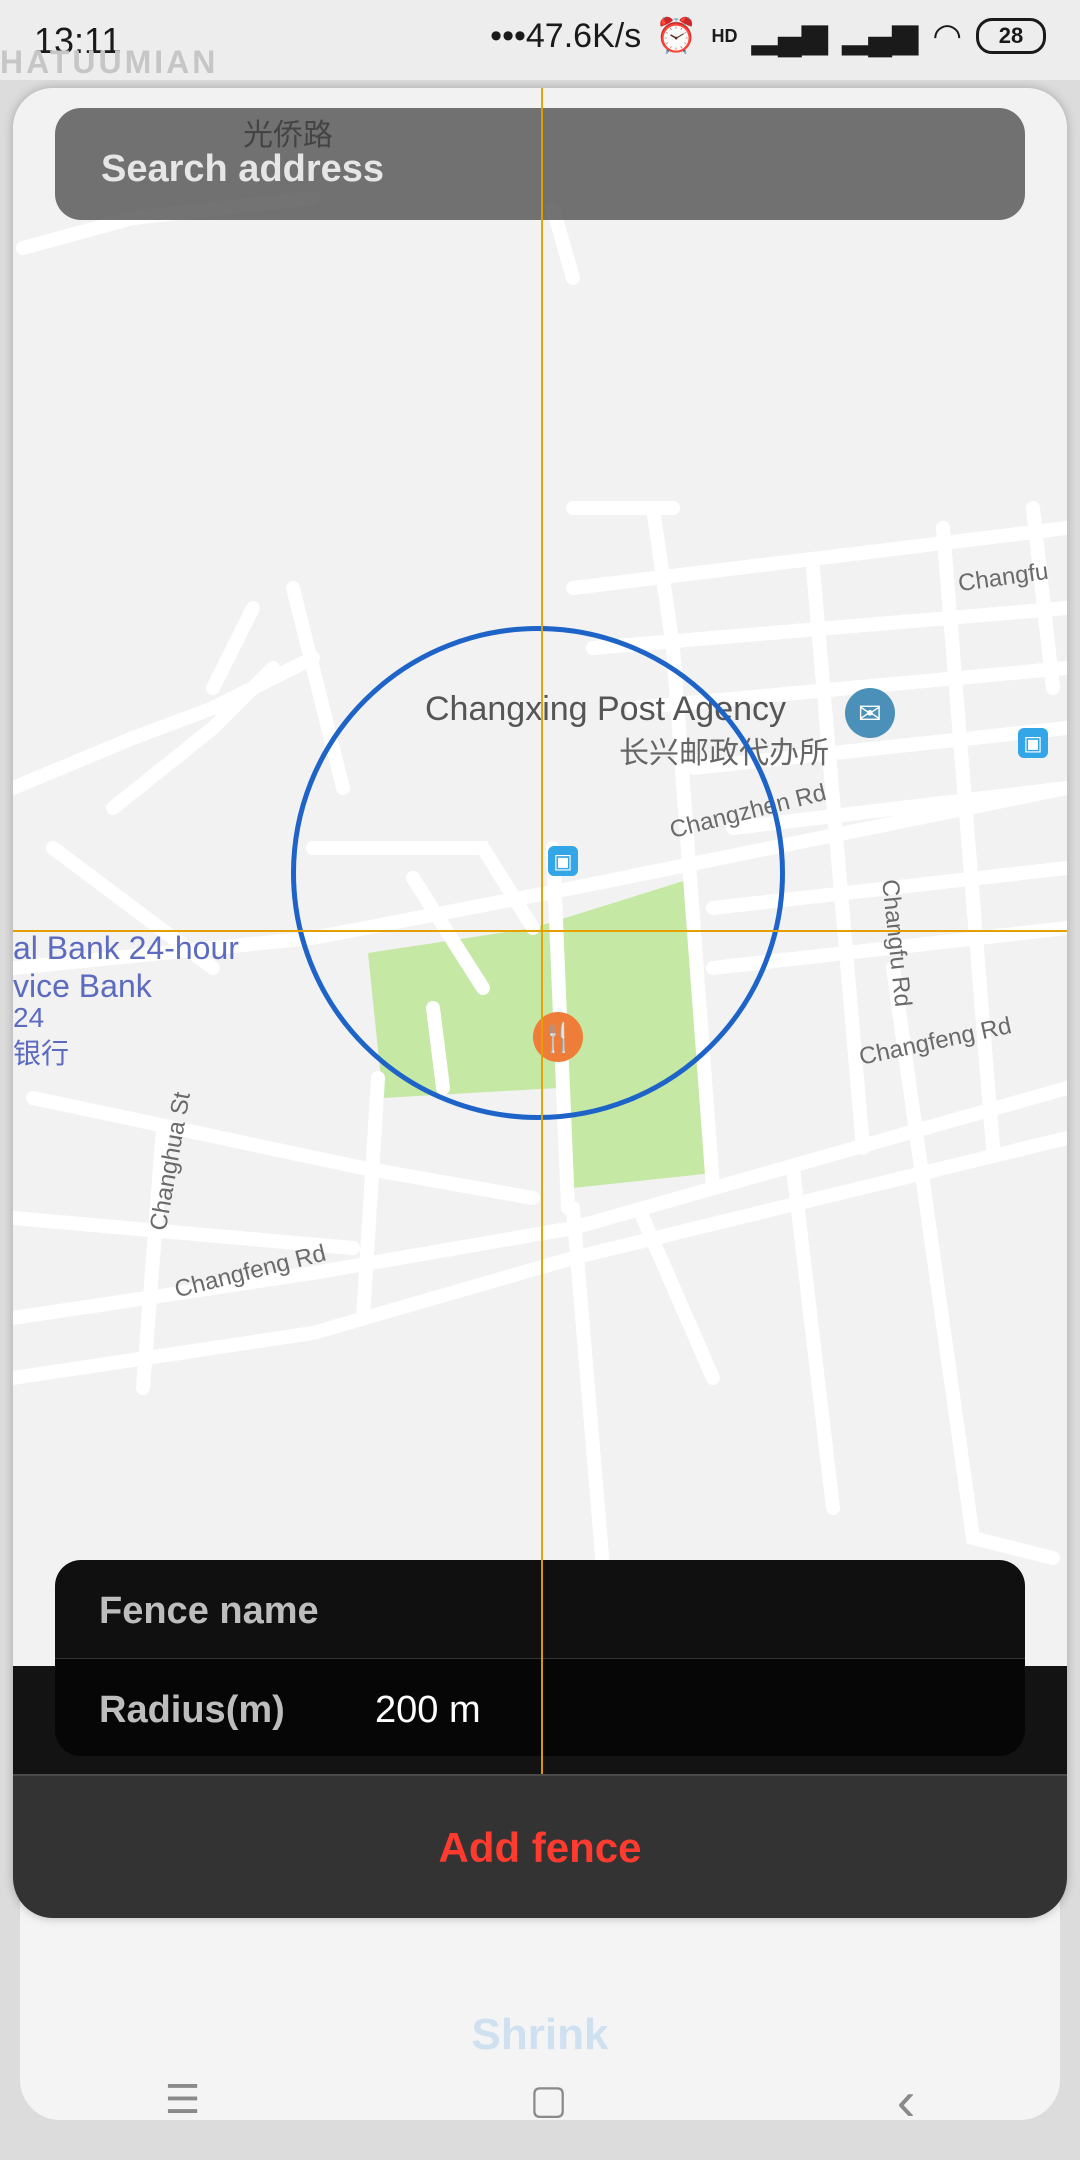 This screenshot has width=1080, height=2160. What do you see at coordinates (209, 1611) in the screenshot?
I see `fence-name-label: Fence name` at bounding box center [209, 1611].